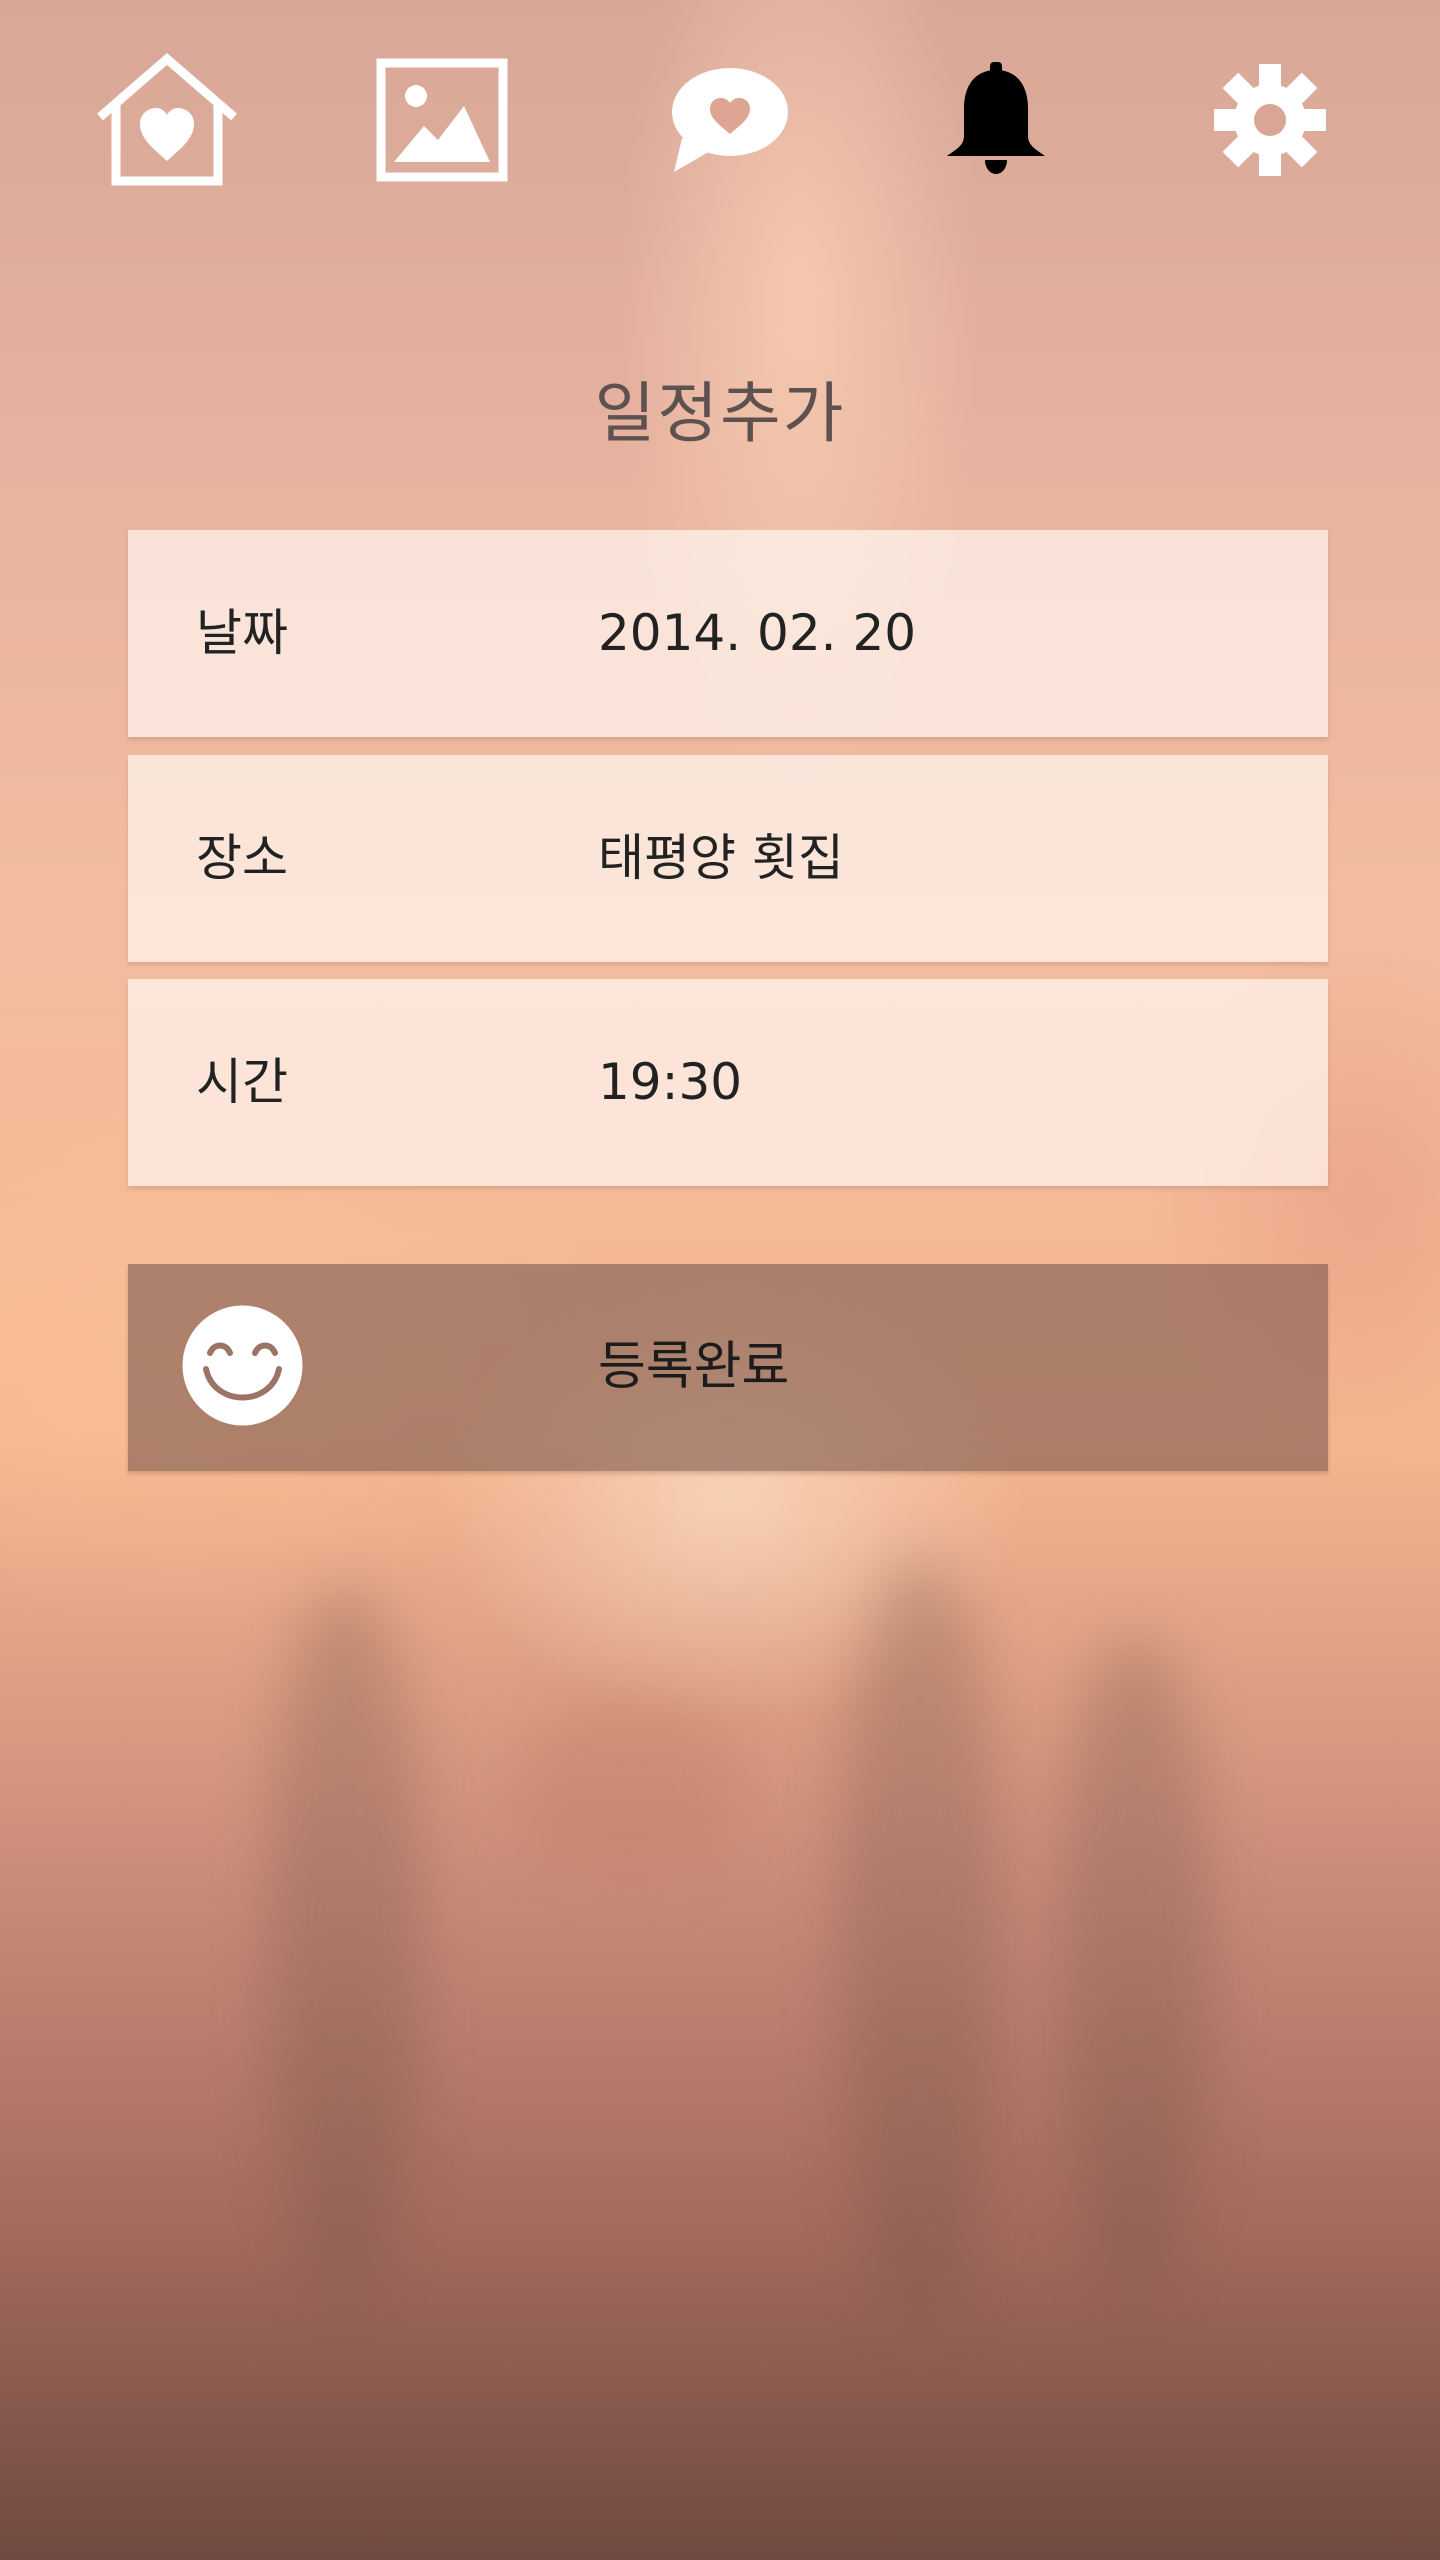 The width and height of the screenshot is (1440, 2560). What do you see at coordinates (757, 633) in the screenshot?
I see `date-value: 2014. 02. 20` at bounding box center [757, 633].